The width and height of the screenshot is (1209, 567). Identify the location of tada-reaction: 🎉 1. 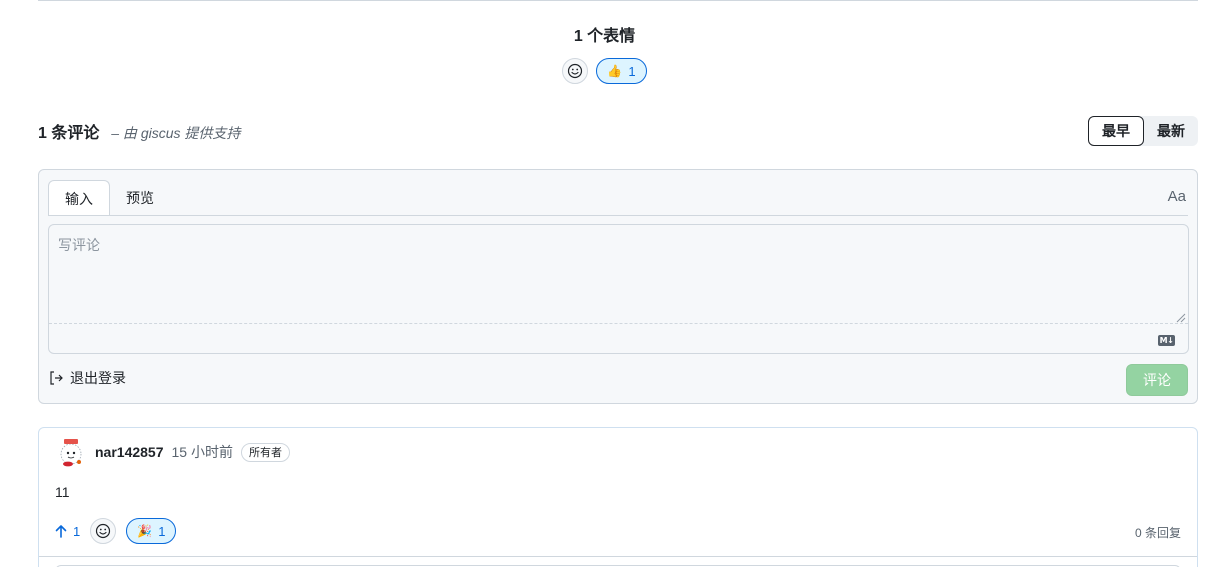
(151, 531).